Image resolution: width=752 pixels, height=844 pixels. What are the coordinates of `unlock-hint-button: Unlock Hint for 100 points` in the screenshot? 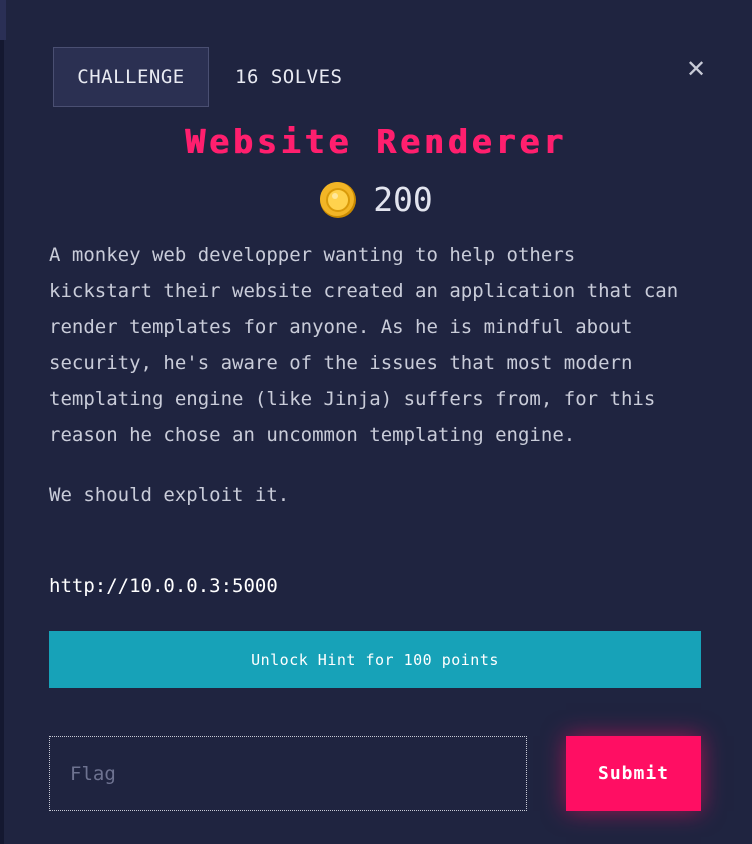 It's located at (375, 659).